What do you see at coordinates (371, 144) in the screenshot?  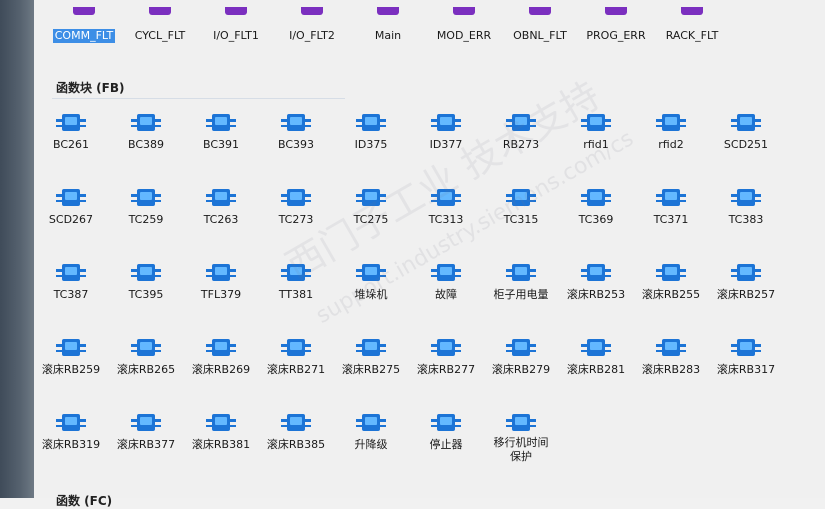 I see `fb-block-label: ID375` at bounding box center [371, 144].